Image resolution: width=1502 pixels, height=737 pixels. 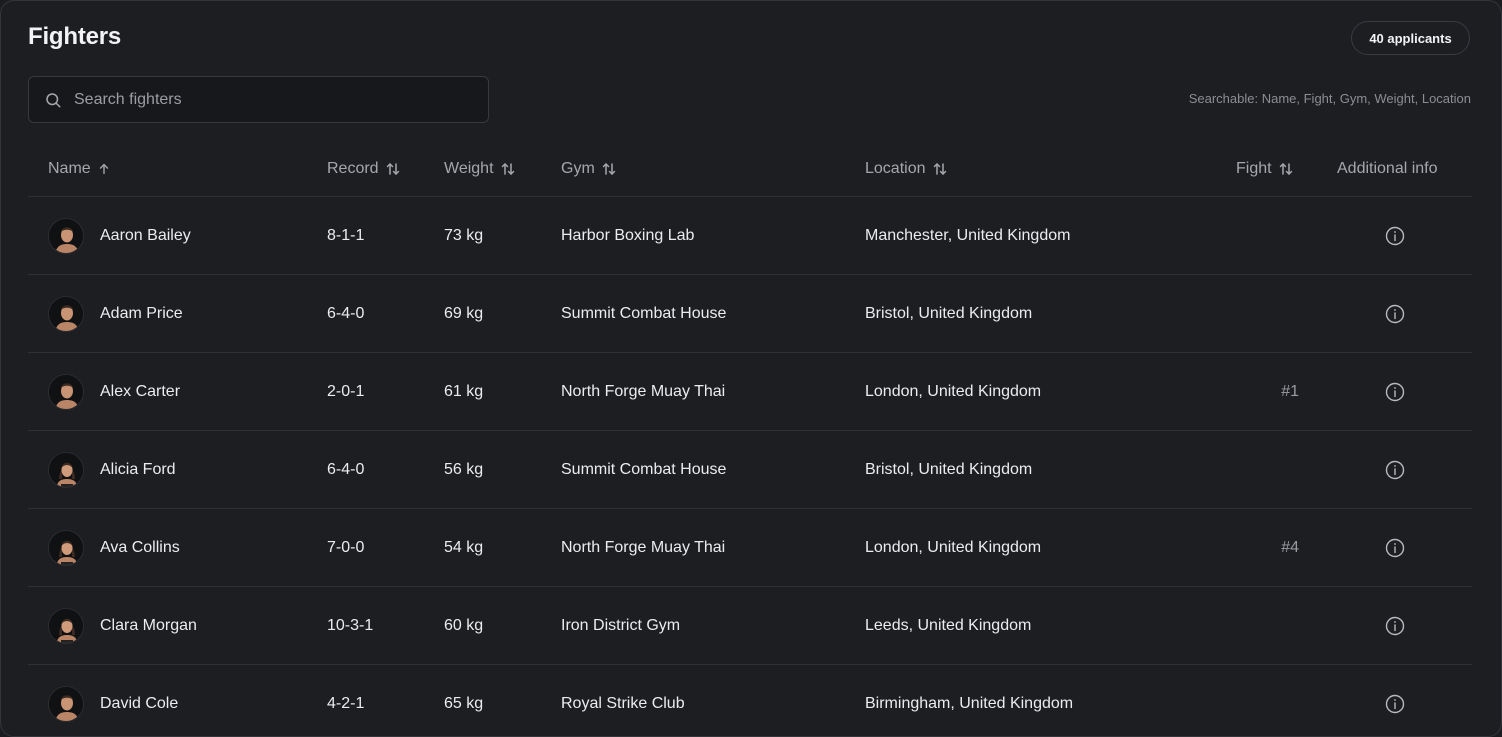 What do you see at coordinates (948, 625) in the screenshot?
I see `location-cell: Leeds, United Kingdom` at bounding box center [948, 625].